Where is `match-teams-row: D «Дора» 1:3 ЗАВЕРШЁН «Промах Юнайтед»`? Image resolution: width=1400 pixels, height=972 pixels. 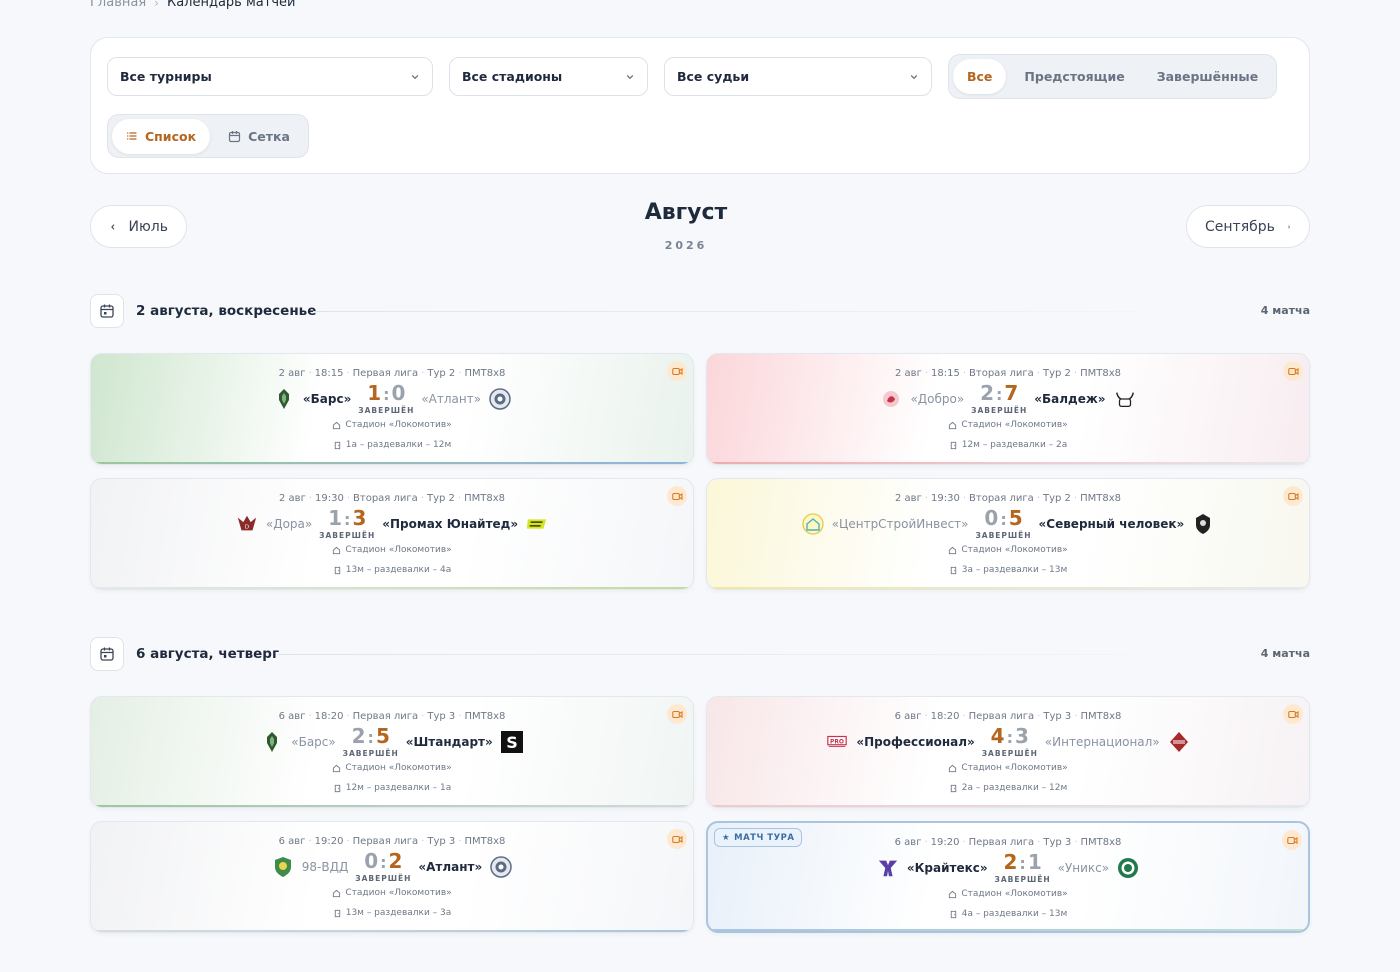
match-teams-row: D «Дора» 1:3 ЗАВЕРШЁН «Промах Юнайтед» is located at coordinates (392, 523).